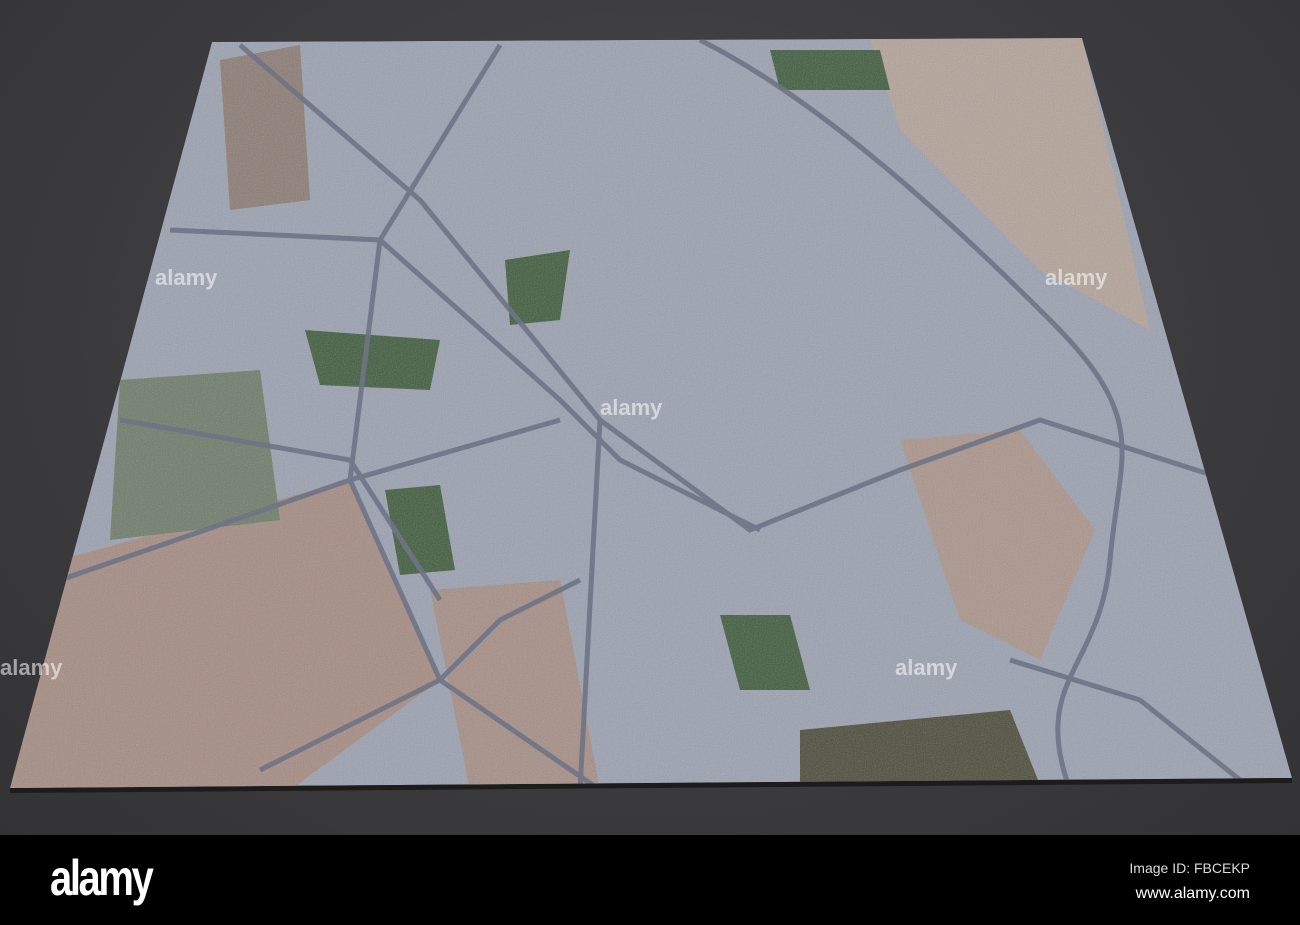  I want to click on footer-bar: alamy Image ID: FBCEKP www.alamy.com, so click(650, 880).